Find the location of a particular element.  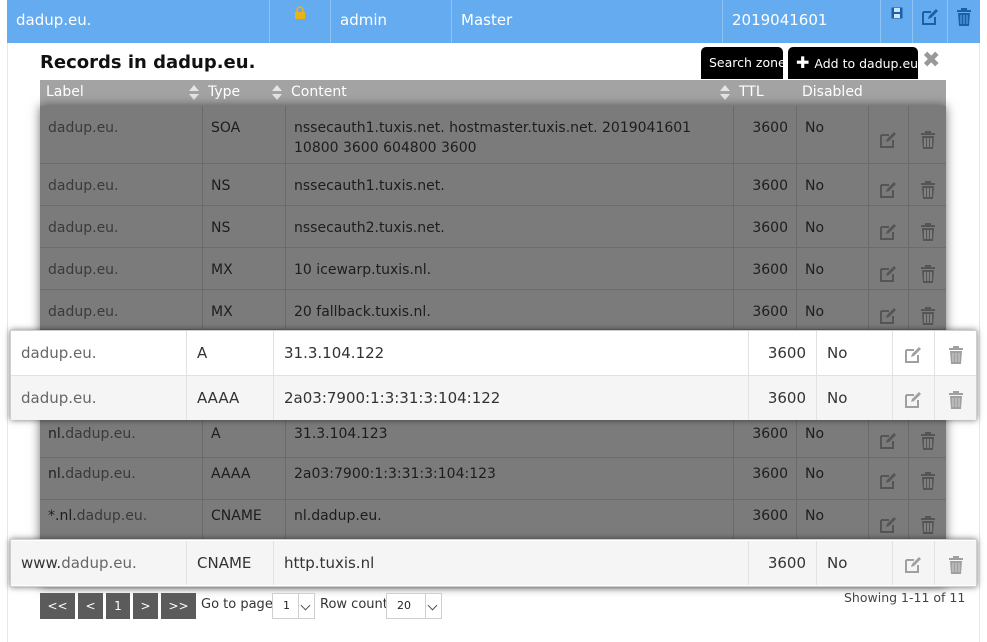

record-content: 2a03:7900:1:3:31:3:104:122 is located at coordinates (511, 398).